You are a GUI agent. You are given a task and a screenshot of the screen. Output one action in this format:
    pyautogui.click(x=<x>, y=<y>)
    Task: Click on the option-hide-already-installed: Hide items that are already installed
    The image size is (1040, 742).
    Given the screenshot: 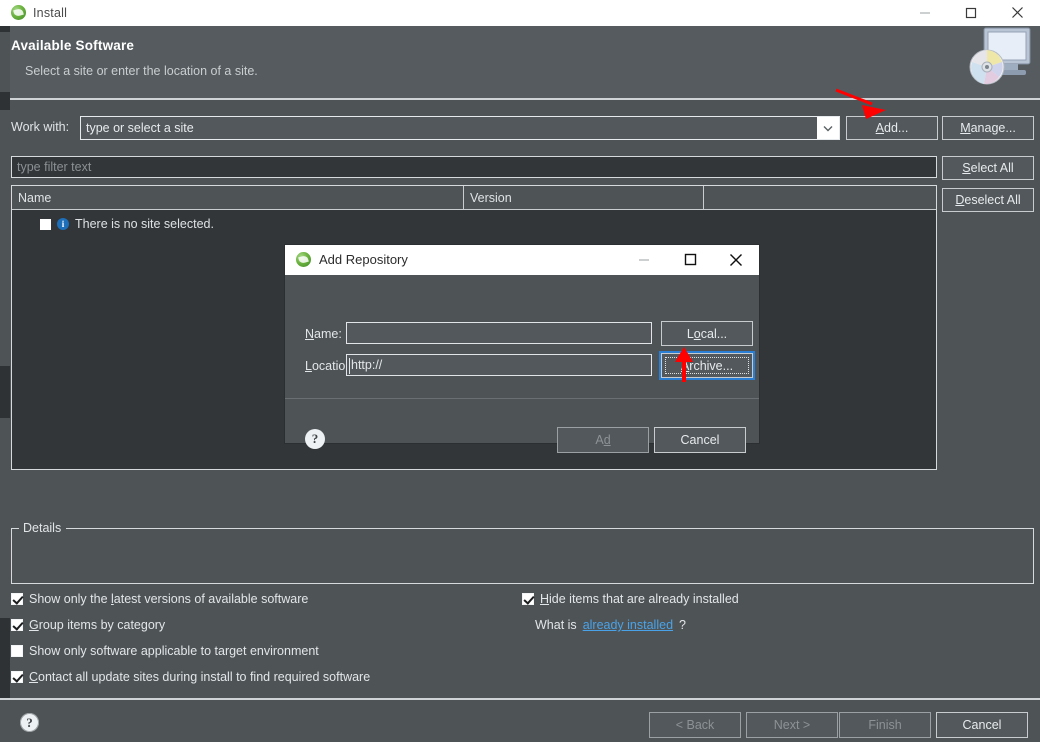 What is the action you would take?
    pyautogui.click(x=630, y=599)
    